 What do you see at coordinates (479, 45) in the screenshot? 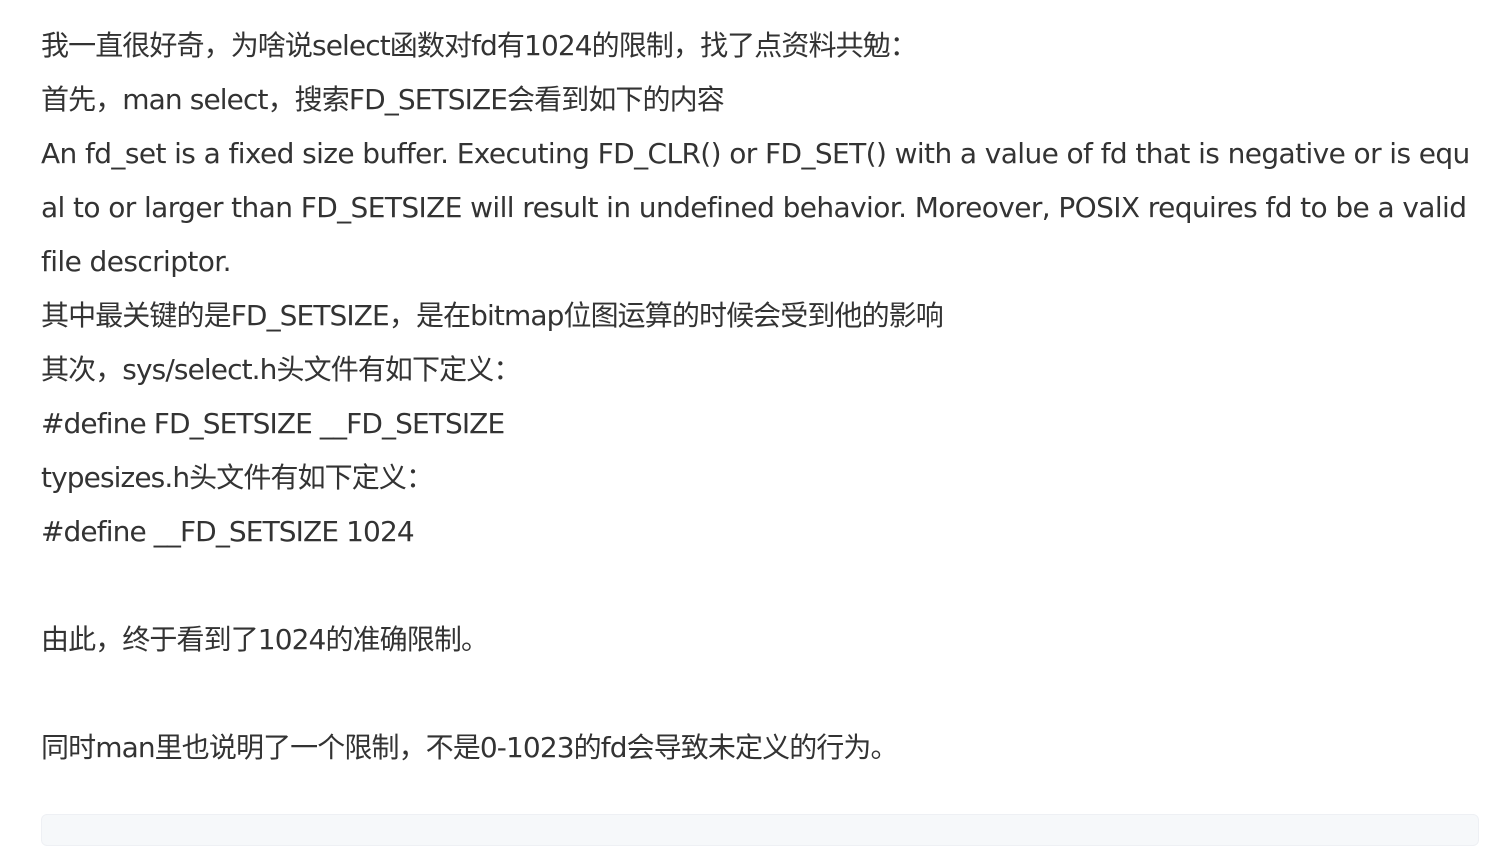
I see `intro-line: 我一直很好奇，为啥说select函数对fd有1024的限制，找了点资料共勉：` at bounding box center [479, 45].